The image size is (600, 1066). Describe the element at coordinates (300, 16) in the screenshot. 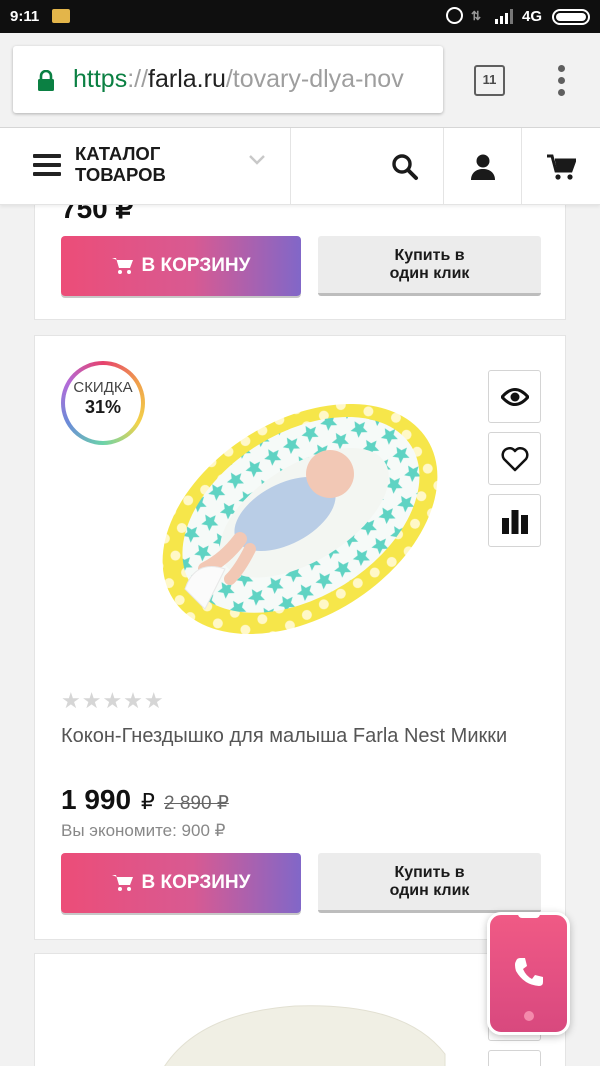

I see `status-bar: 9:11 ⇅ 4G` at that location.